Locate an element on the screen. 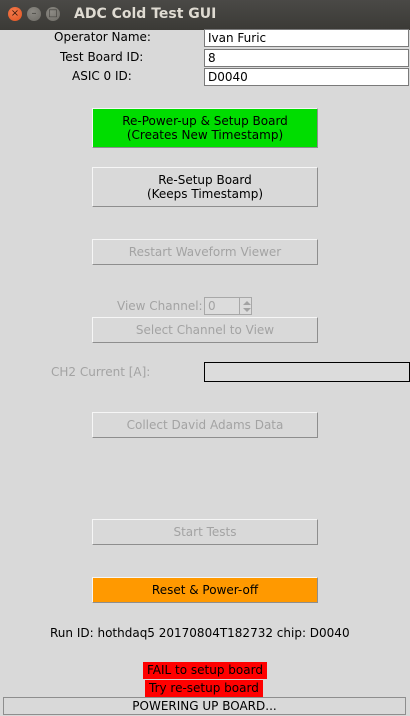 This screenshot has width=410, height=716. collect-data-button: Collect David Adams Data is located at coordinates (205, 425).